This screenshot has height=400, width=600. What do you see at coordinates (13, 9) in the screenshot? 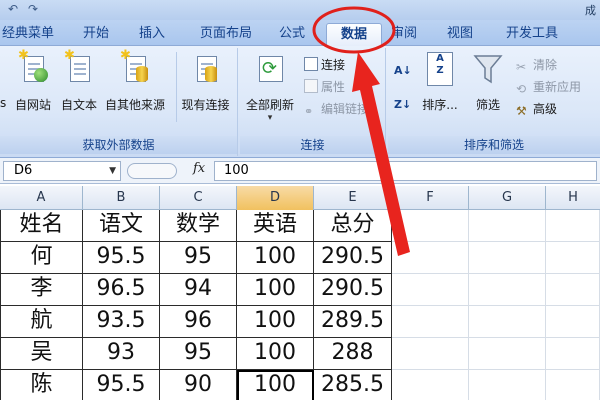
I see `undo-icon: ↶` at bounding box center [13, 9].